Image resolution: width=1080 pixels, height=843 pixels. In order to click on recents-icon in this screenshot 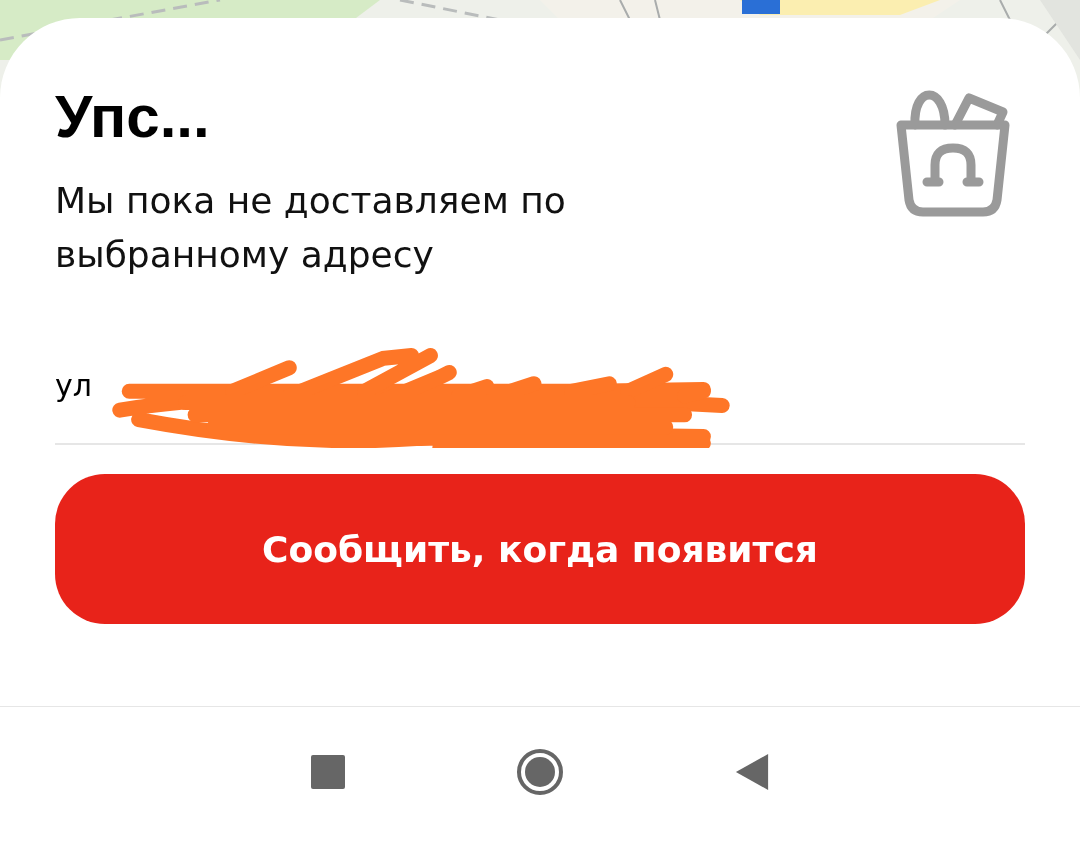, I will do `click(328, 772)`.